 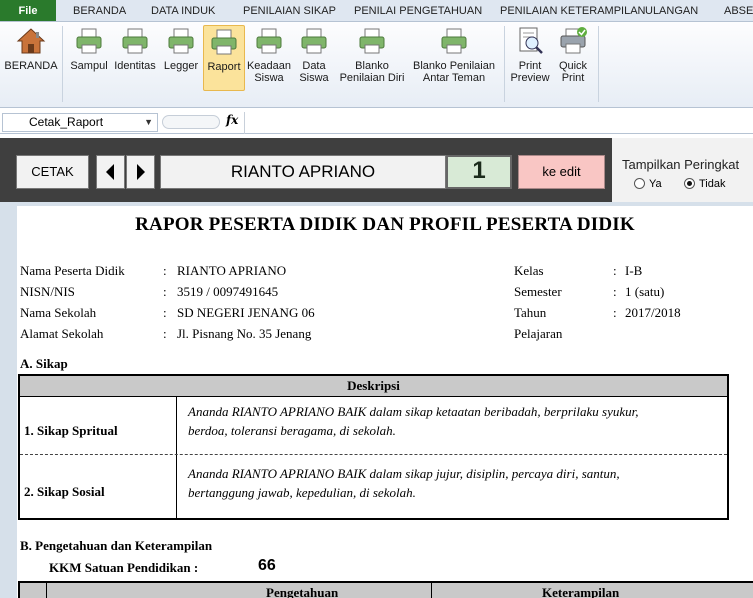 What do you see at coordinates (246, 312) in the screenshot?
I see `info-value: SD NEGERI JENANG 06` at bounding box center [246, 312].